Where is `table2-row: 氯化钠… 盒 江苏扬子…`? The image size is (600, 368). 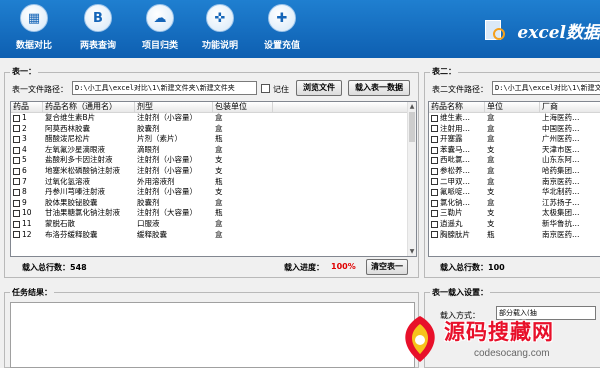
table2-row: 氯化钠… 盒 江苏扬子… is located at coordinates (514, 203).